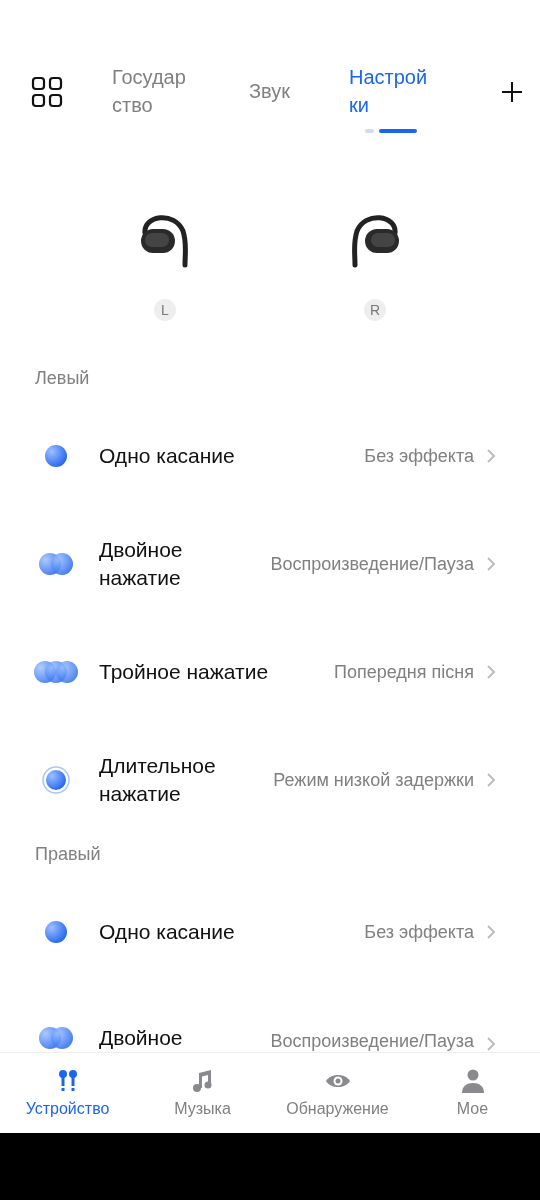  What do you see at coordinates (165, 310) in the screenshot?
I see `side-badge: L` at bounding box center [165, 310].